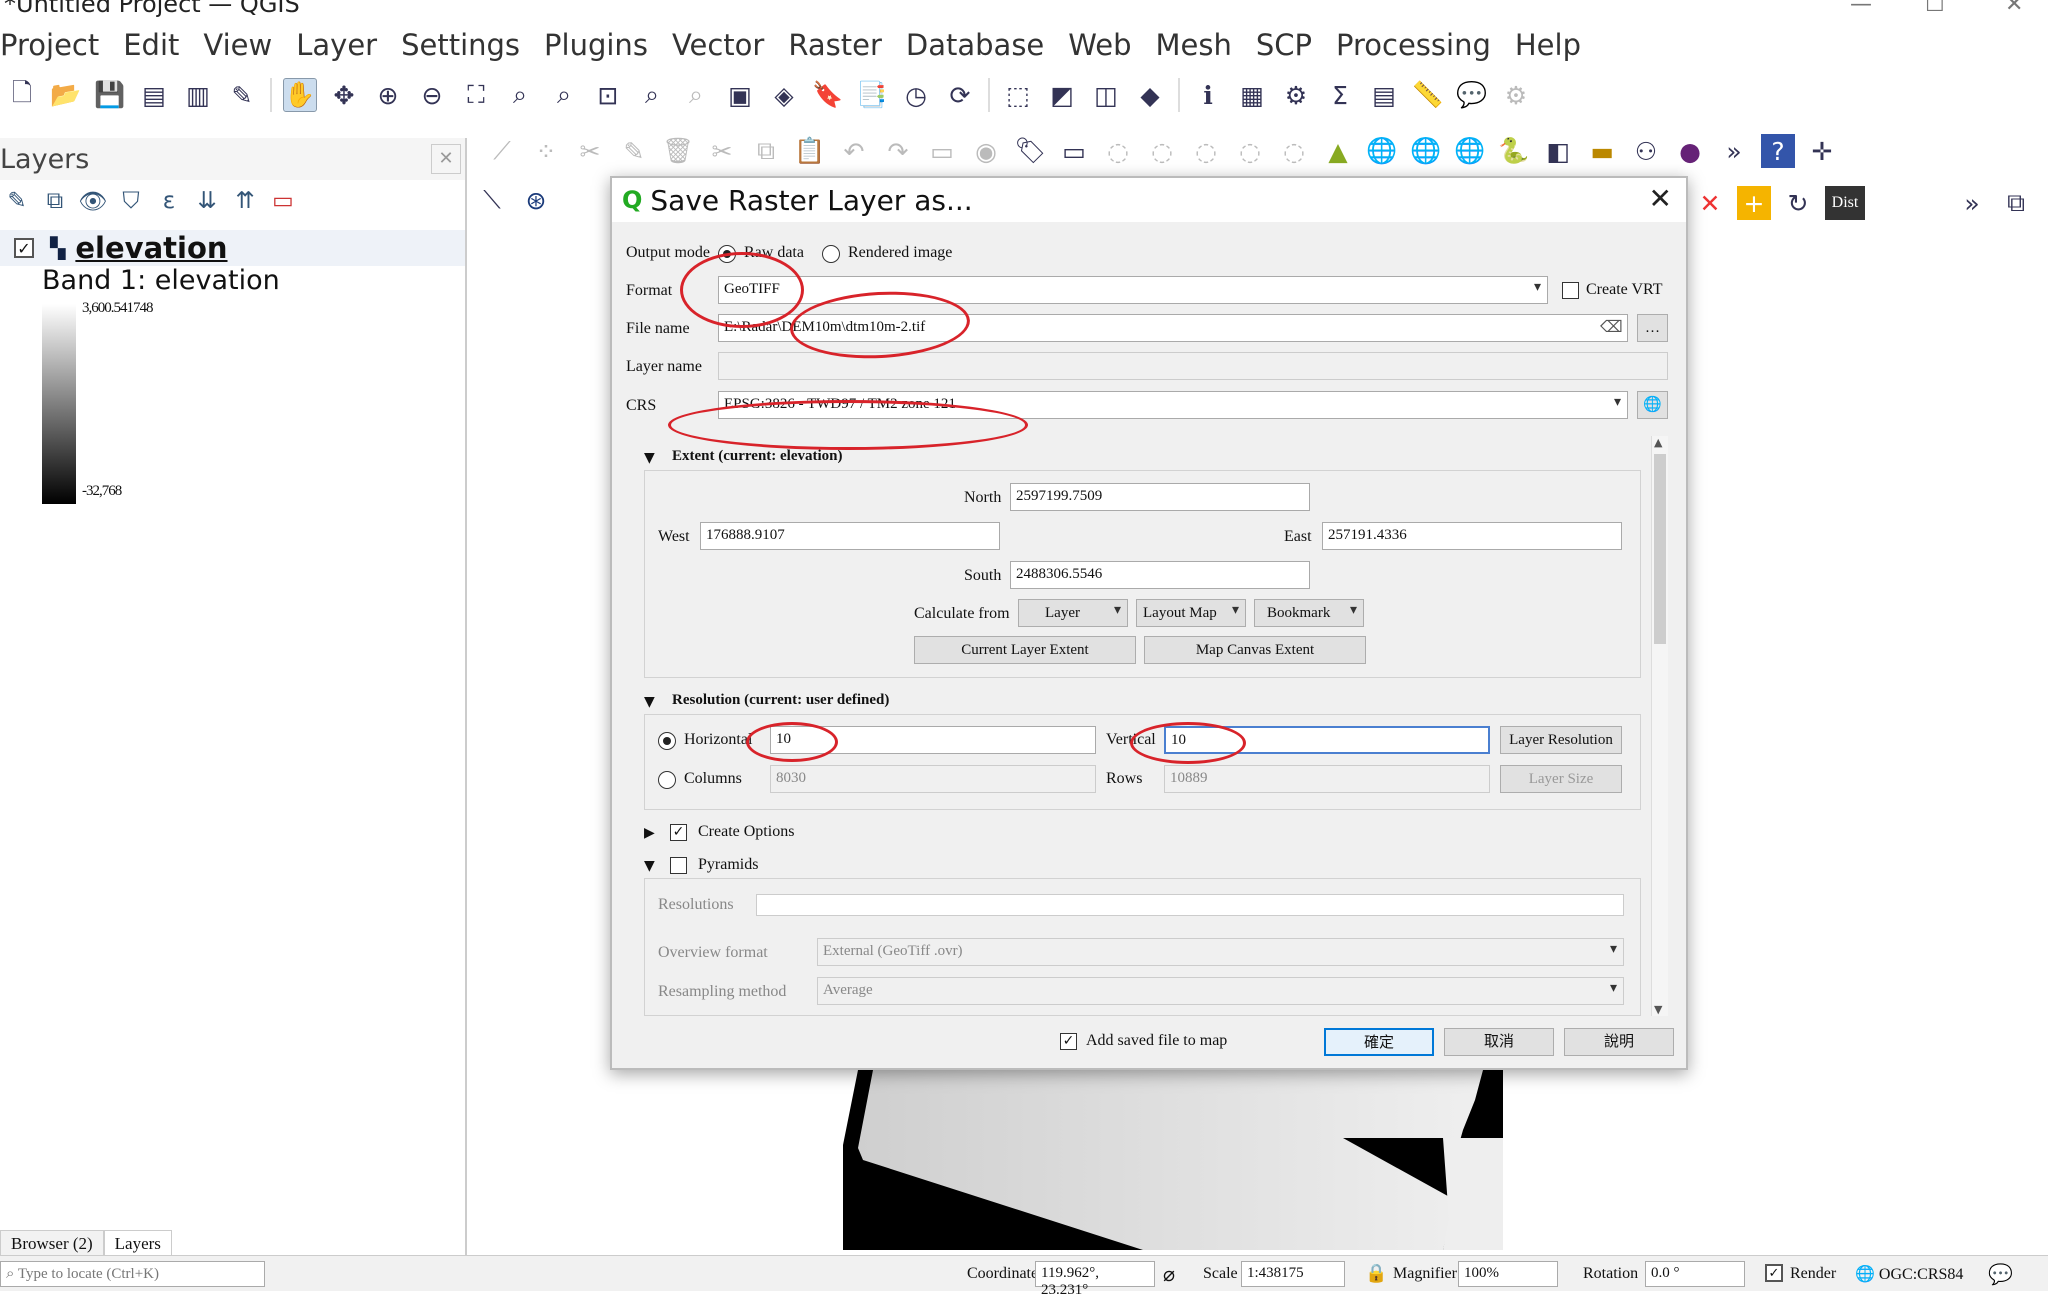 This screenshot has height=1305, width=2048. Describe the element at coordinates (1909, 1274) in the screenshot. I see `crs-button: 🌐 OGC:CRS84` at that location.